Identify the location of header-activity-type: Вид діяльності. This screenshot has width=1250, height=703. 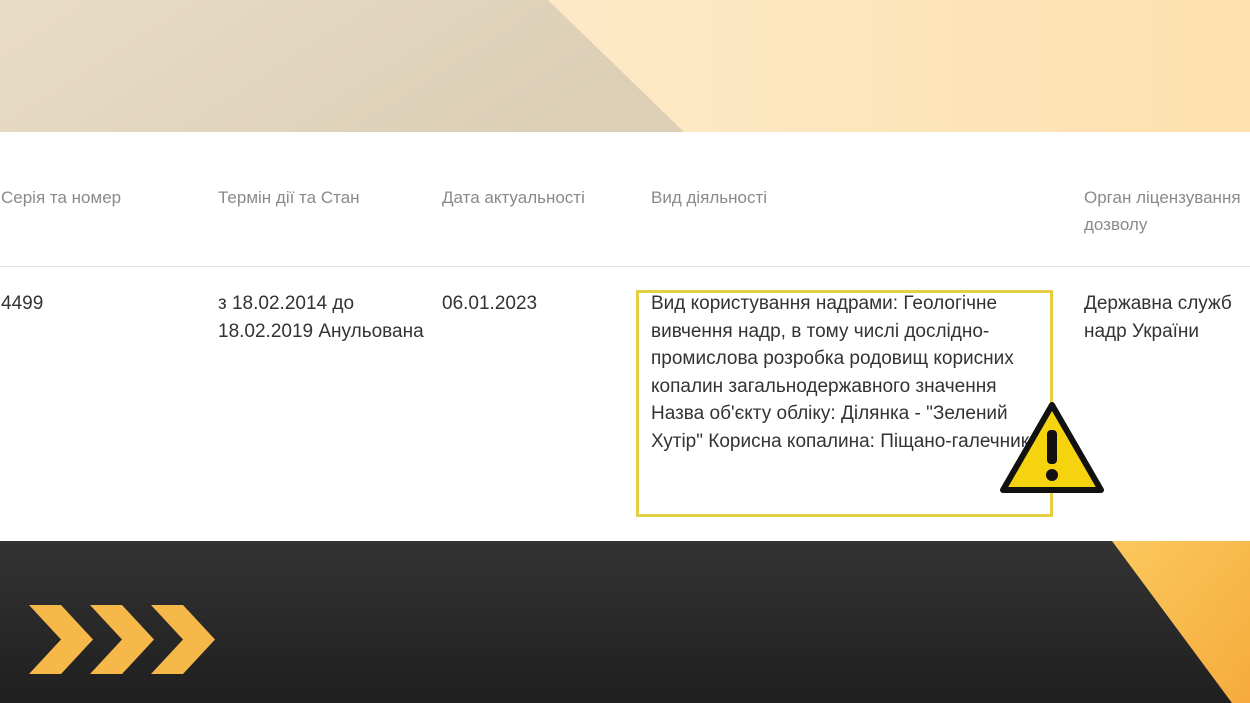
(709, 197).